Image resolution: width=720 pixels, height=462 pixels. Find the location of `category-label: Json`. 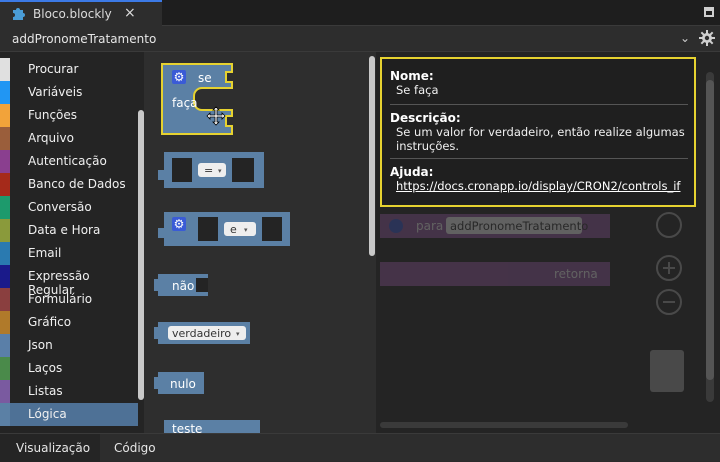

category-label: Json is located at coordinates (40, 345).